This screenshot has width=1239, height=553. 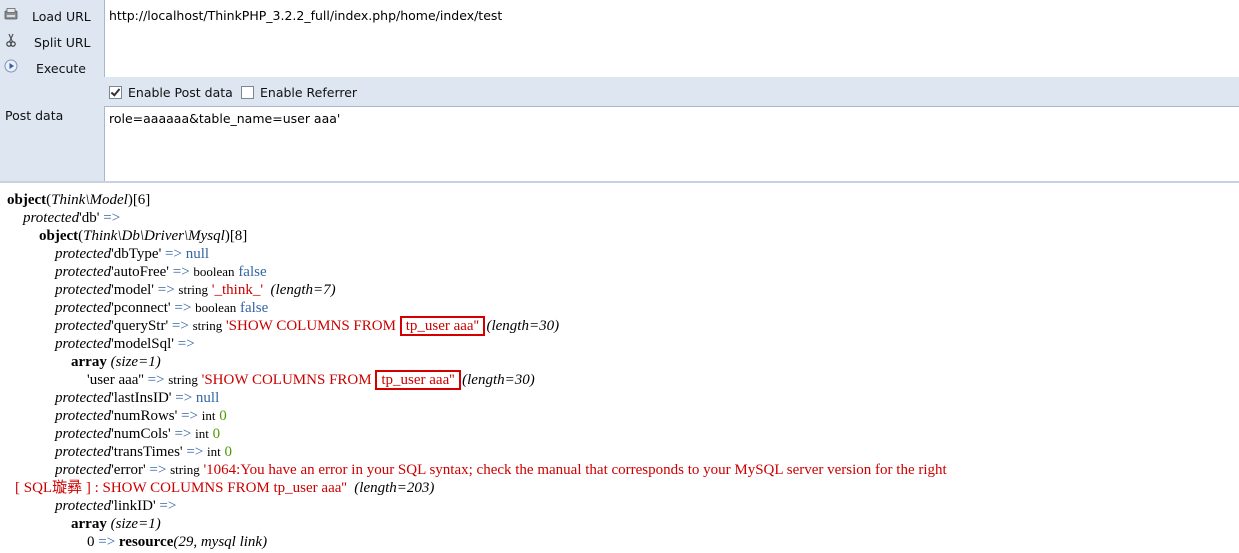 I want to click on class-name: Think\Db\Driver\Mysql, so click(x=154, y=236).